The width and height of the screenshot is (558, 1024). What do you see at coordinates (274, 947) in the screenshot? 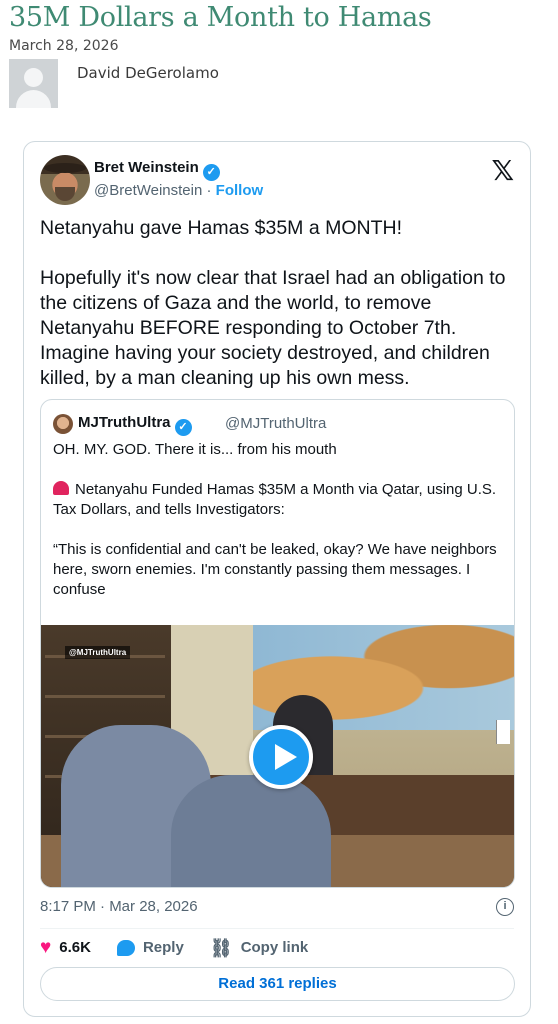
I see `copy-link-label: Copy link` at bounding box center [274, 947].